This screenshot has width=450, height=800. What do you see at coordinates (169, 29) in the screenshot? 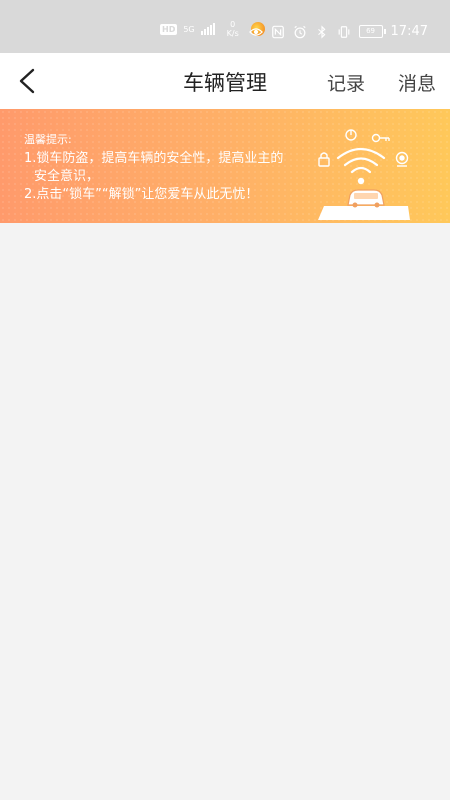
I see `hd-badge: HD` at bounding box center [169, 29].